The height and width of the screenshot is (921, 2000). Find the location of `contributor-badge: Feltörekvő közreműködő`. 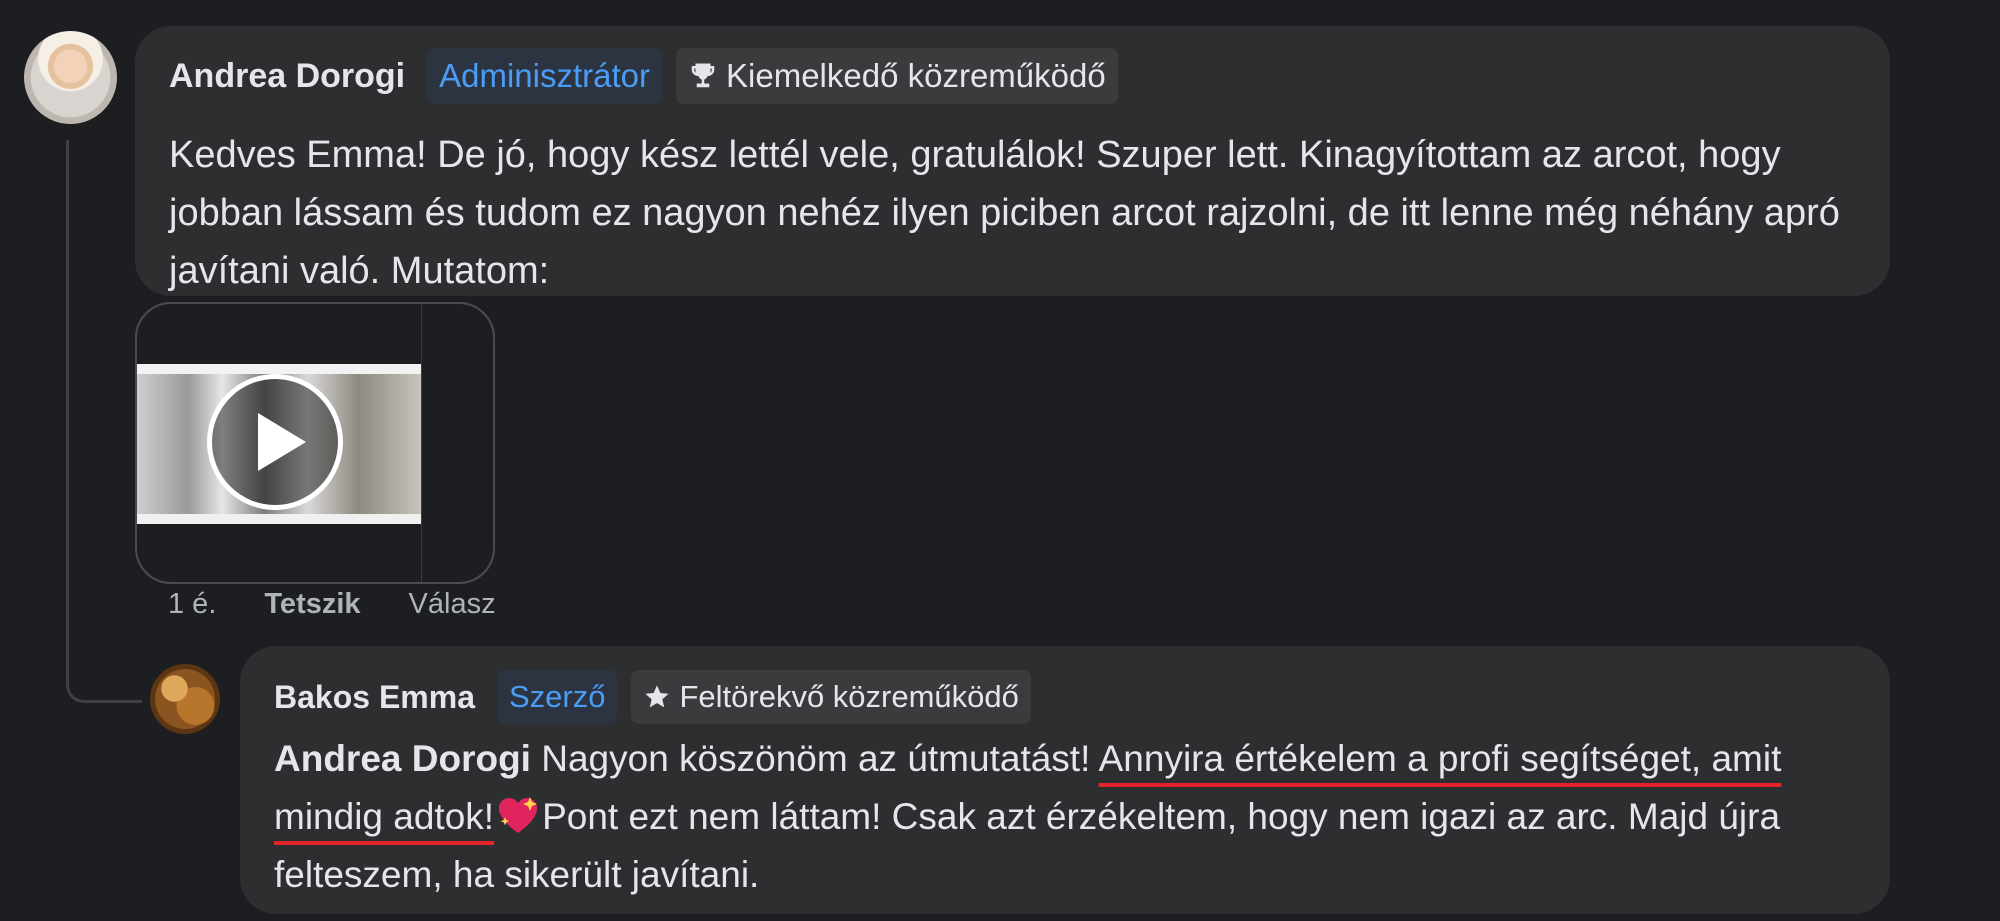

contributor-badge: Feltörekvő közreműködő is located at coordinates (831, 697).